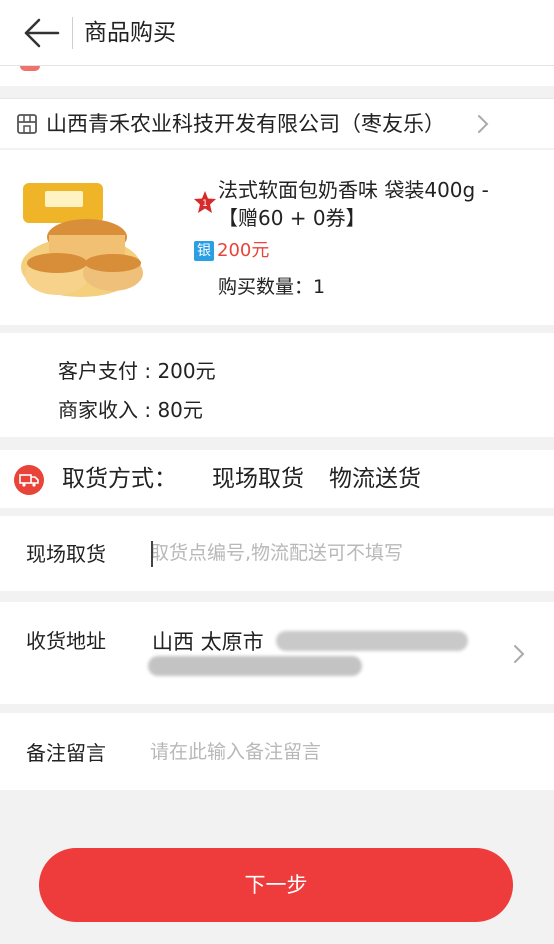  I want to click on address-value: 山西 太原市, so click(208, 642).